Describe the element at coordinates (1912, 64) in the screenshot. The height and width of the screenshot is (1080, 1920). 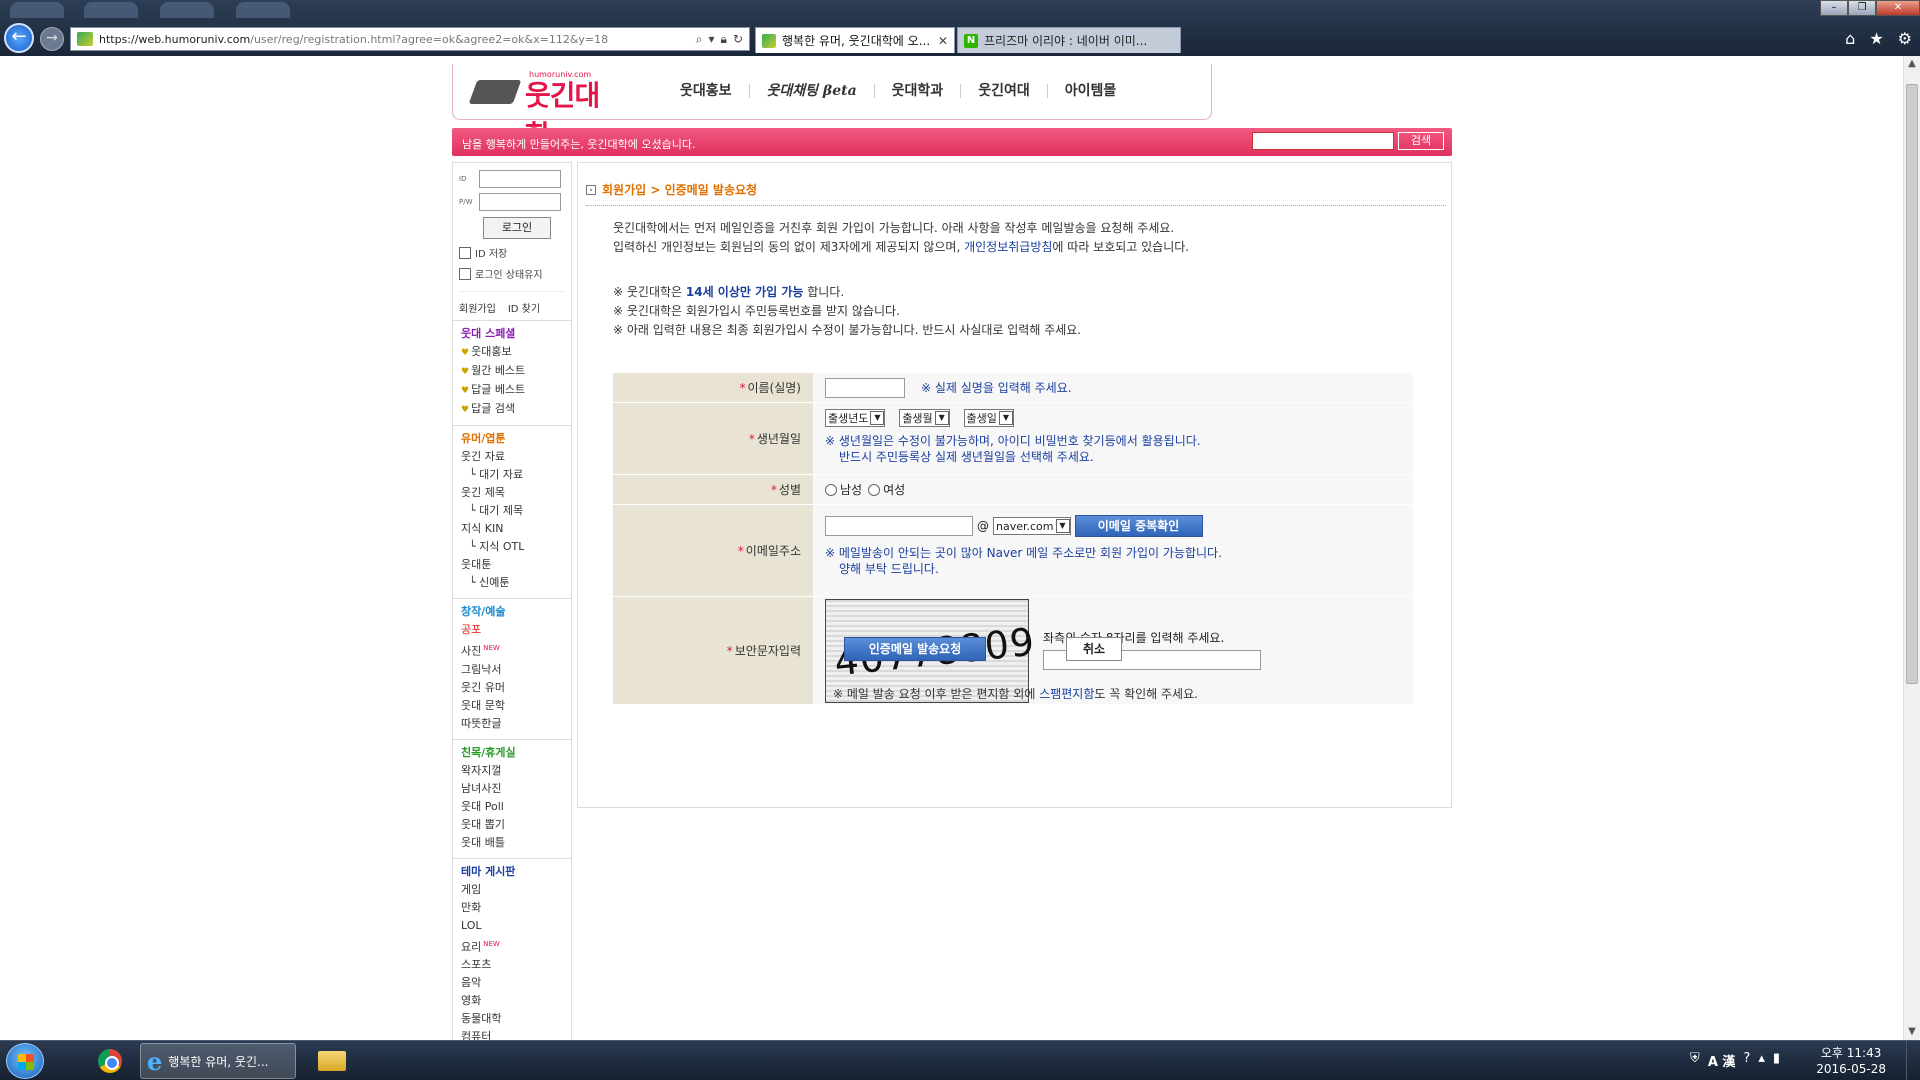
I see `scroll-up-icon: ▲` at that location.